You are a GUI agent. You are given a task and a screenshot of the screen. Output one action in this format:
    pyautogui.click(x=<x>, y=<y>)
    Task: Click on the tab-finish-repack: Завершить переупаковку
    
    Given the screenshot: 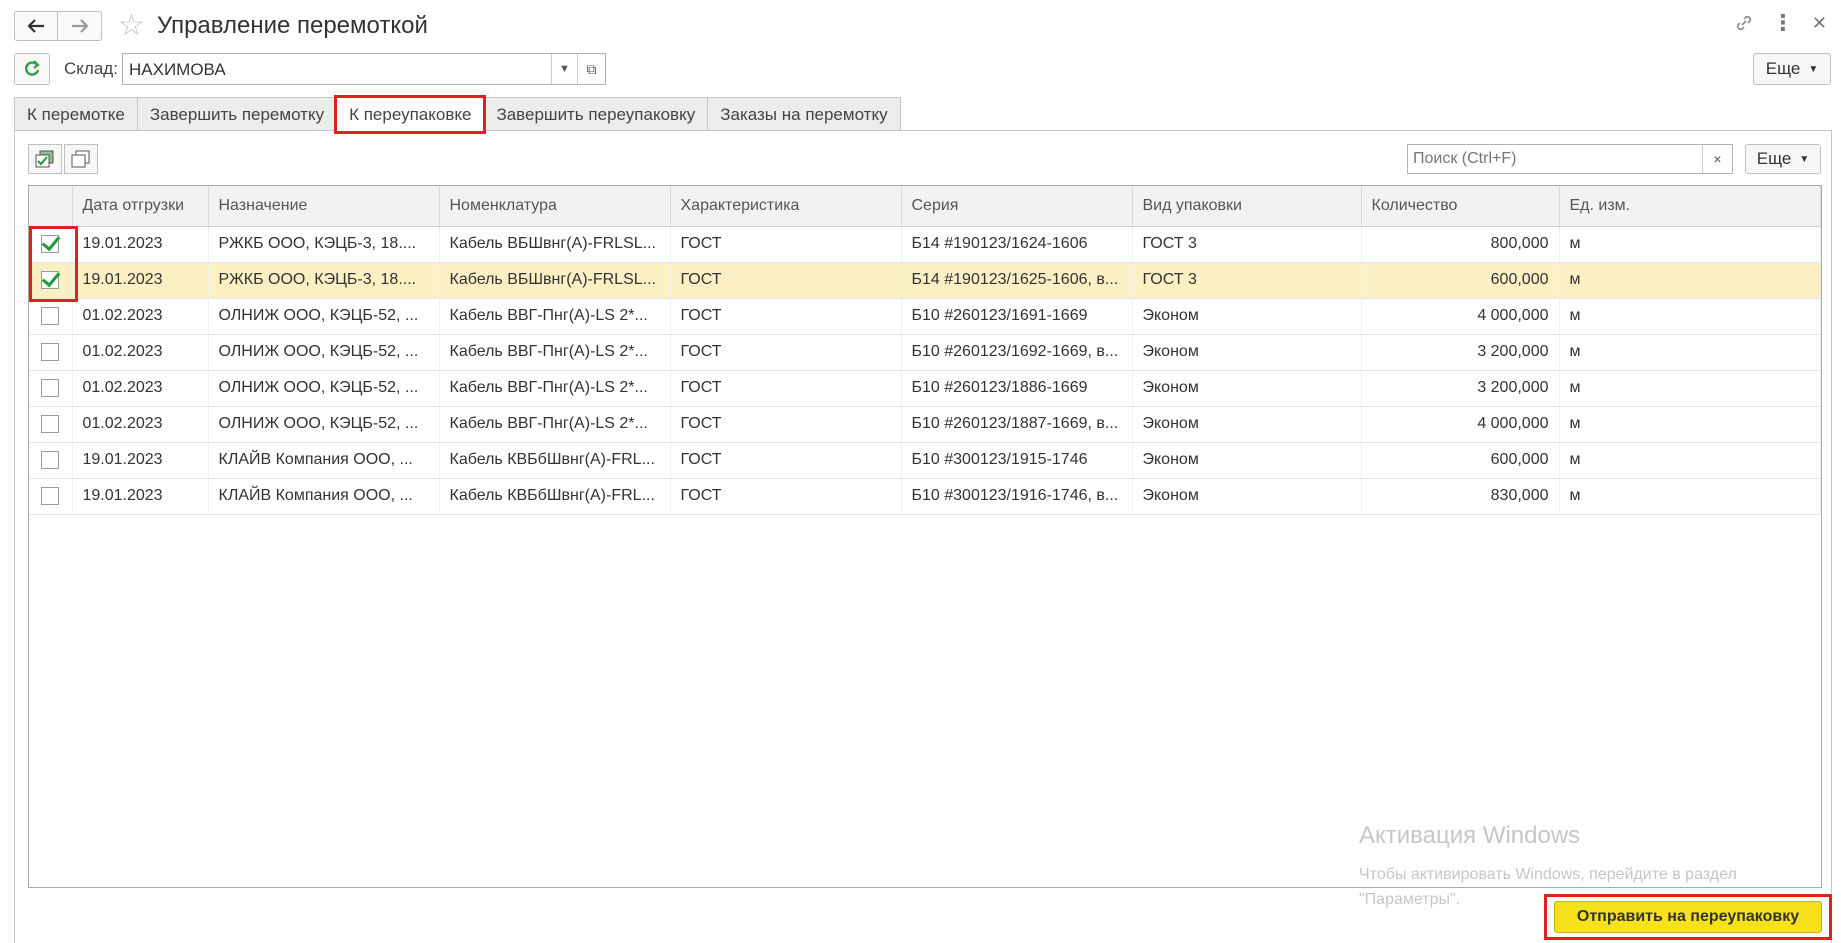 What is the action you would take?
    pyautogui.click(x=596, y=114)
    